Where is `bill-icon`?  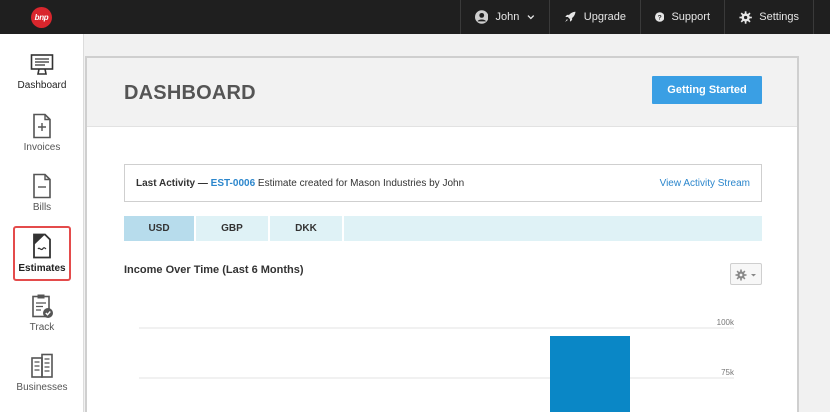 bill-icon is located at coordinates (42, 186).